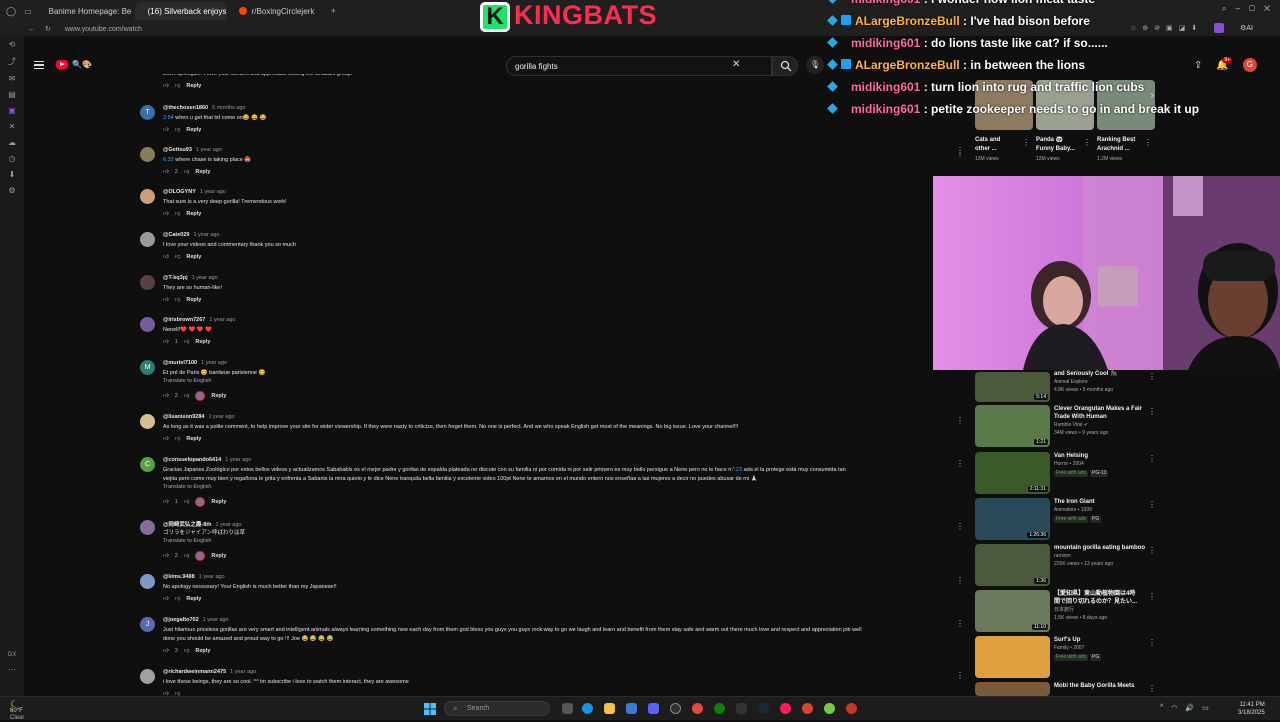  I want to click on tray-chevron-icon: ^, so click(1161, 708).